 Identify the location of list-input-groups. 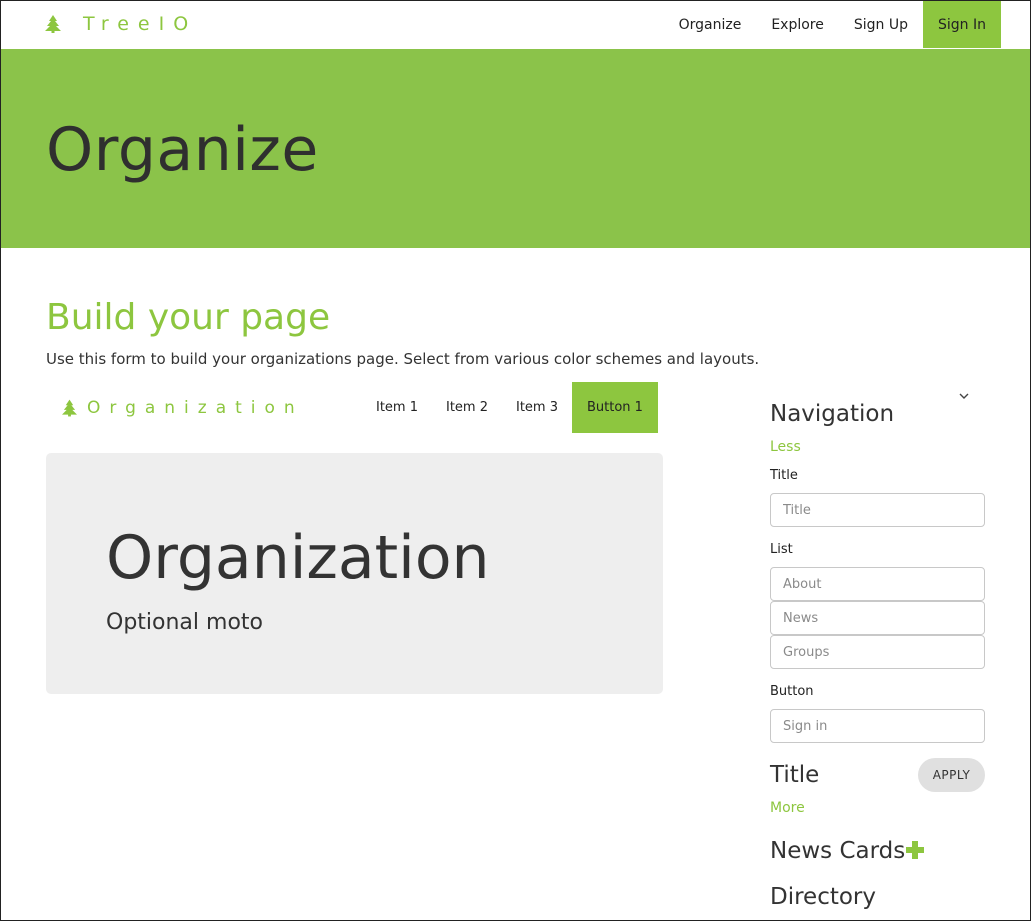
(877, 652).